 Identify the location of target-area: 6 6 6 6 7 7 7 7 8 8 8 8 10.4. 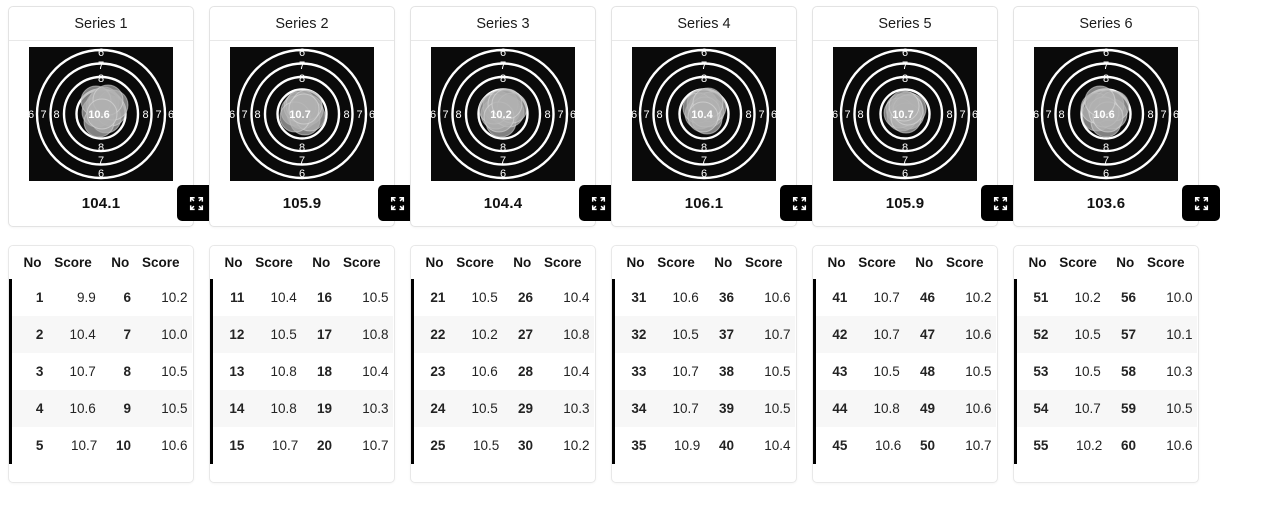
(704, 111).